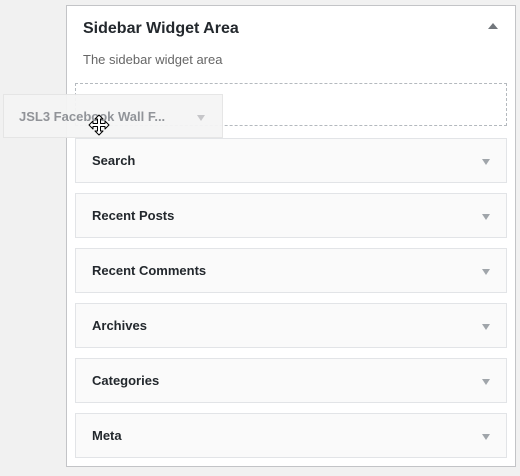 This screenshot has width=520, height=476. What do you see at coordinates (161, 29) in the screenshot?
I see `sidebar-area-title: Sidebar Widget Area` at bounding box center [161, 29].